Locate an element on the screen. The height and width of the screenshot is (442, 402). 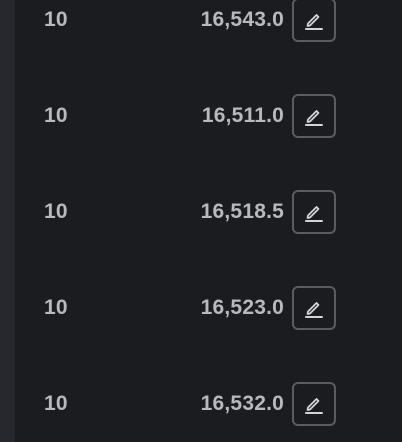
list-item: 10 16,543.0 is located at coordinates (208, 22).